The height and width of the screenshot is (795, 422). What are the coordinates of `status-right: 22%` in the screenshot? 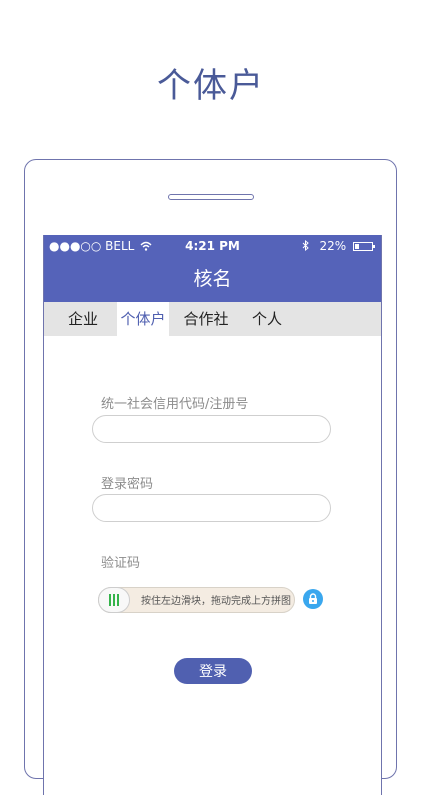 It's located at (338, 246).